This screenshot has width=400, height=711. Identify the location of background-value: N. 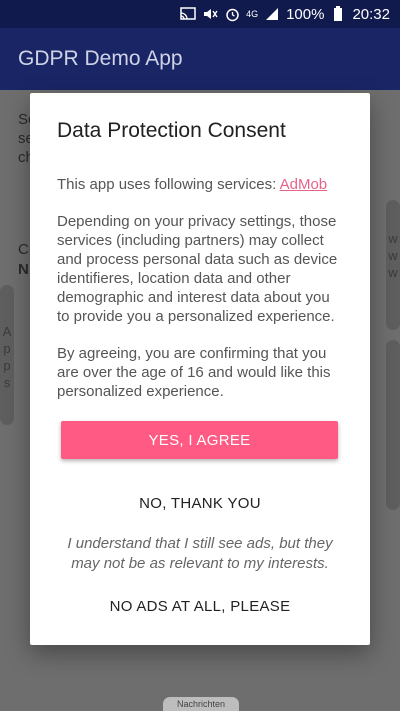
(23, 269).